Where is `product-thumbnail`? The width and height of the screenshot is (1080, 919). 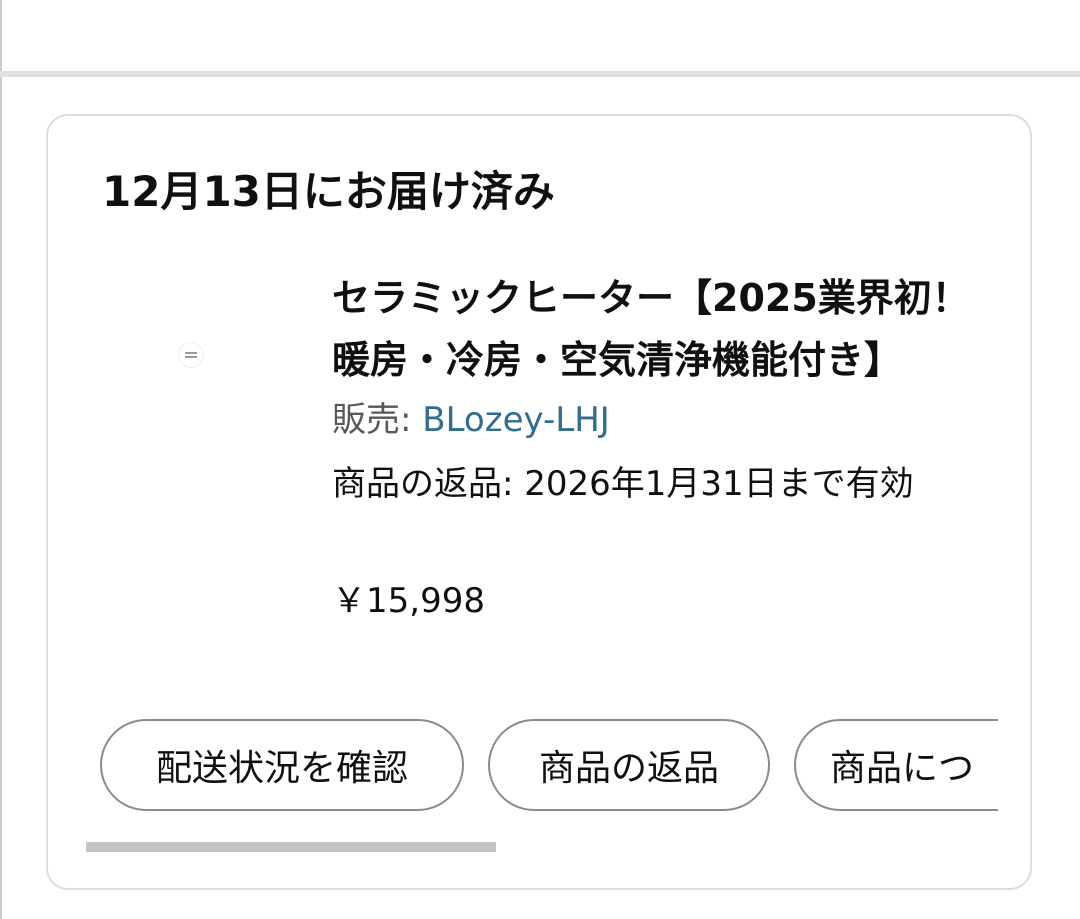
product-thumbnail is located at coordinates (191, 355).